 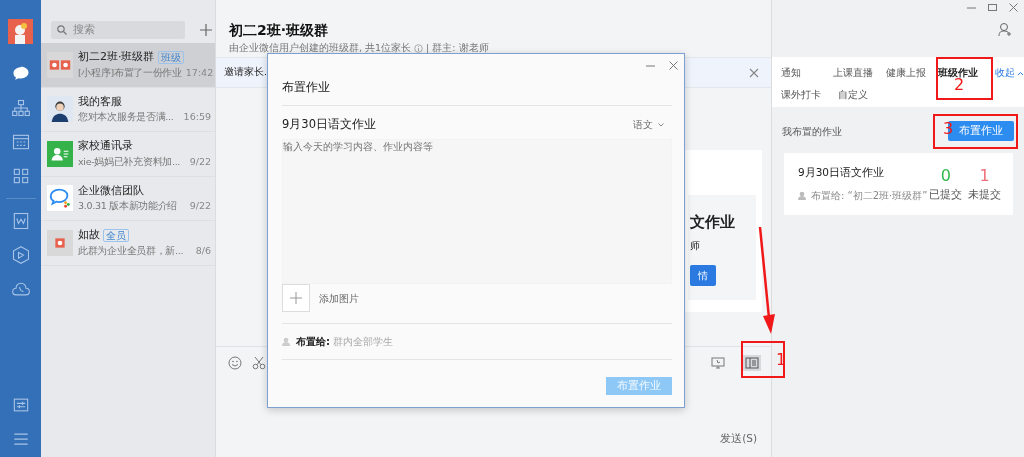 What do you see at coordinates (111, 190) in the screenshot?
I see `chat-name: 企业微信团队` at bounding box center [111, 190].